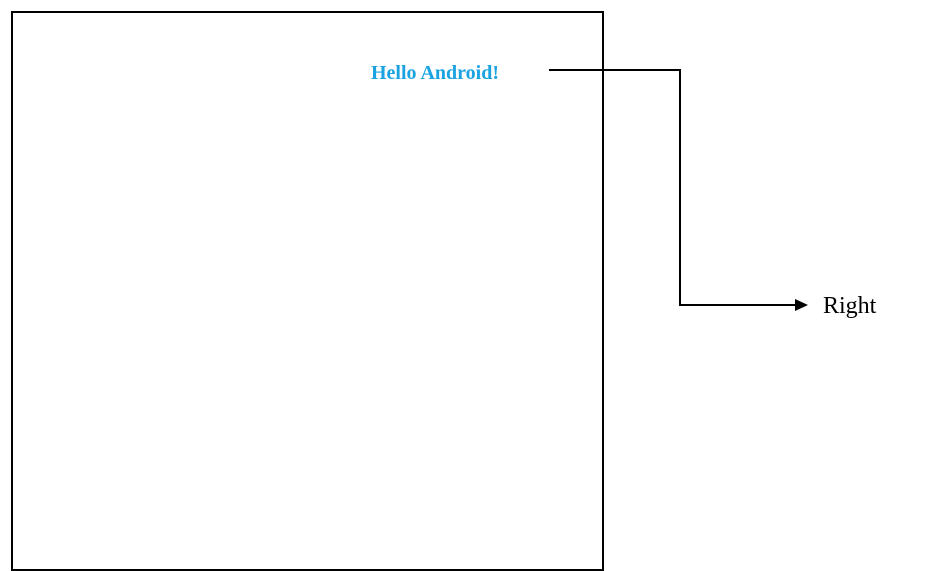 This screenshot has width=932, height=571. I want to click on gravity-right-label: Right, so click(850, 306).